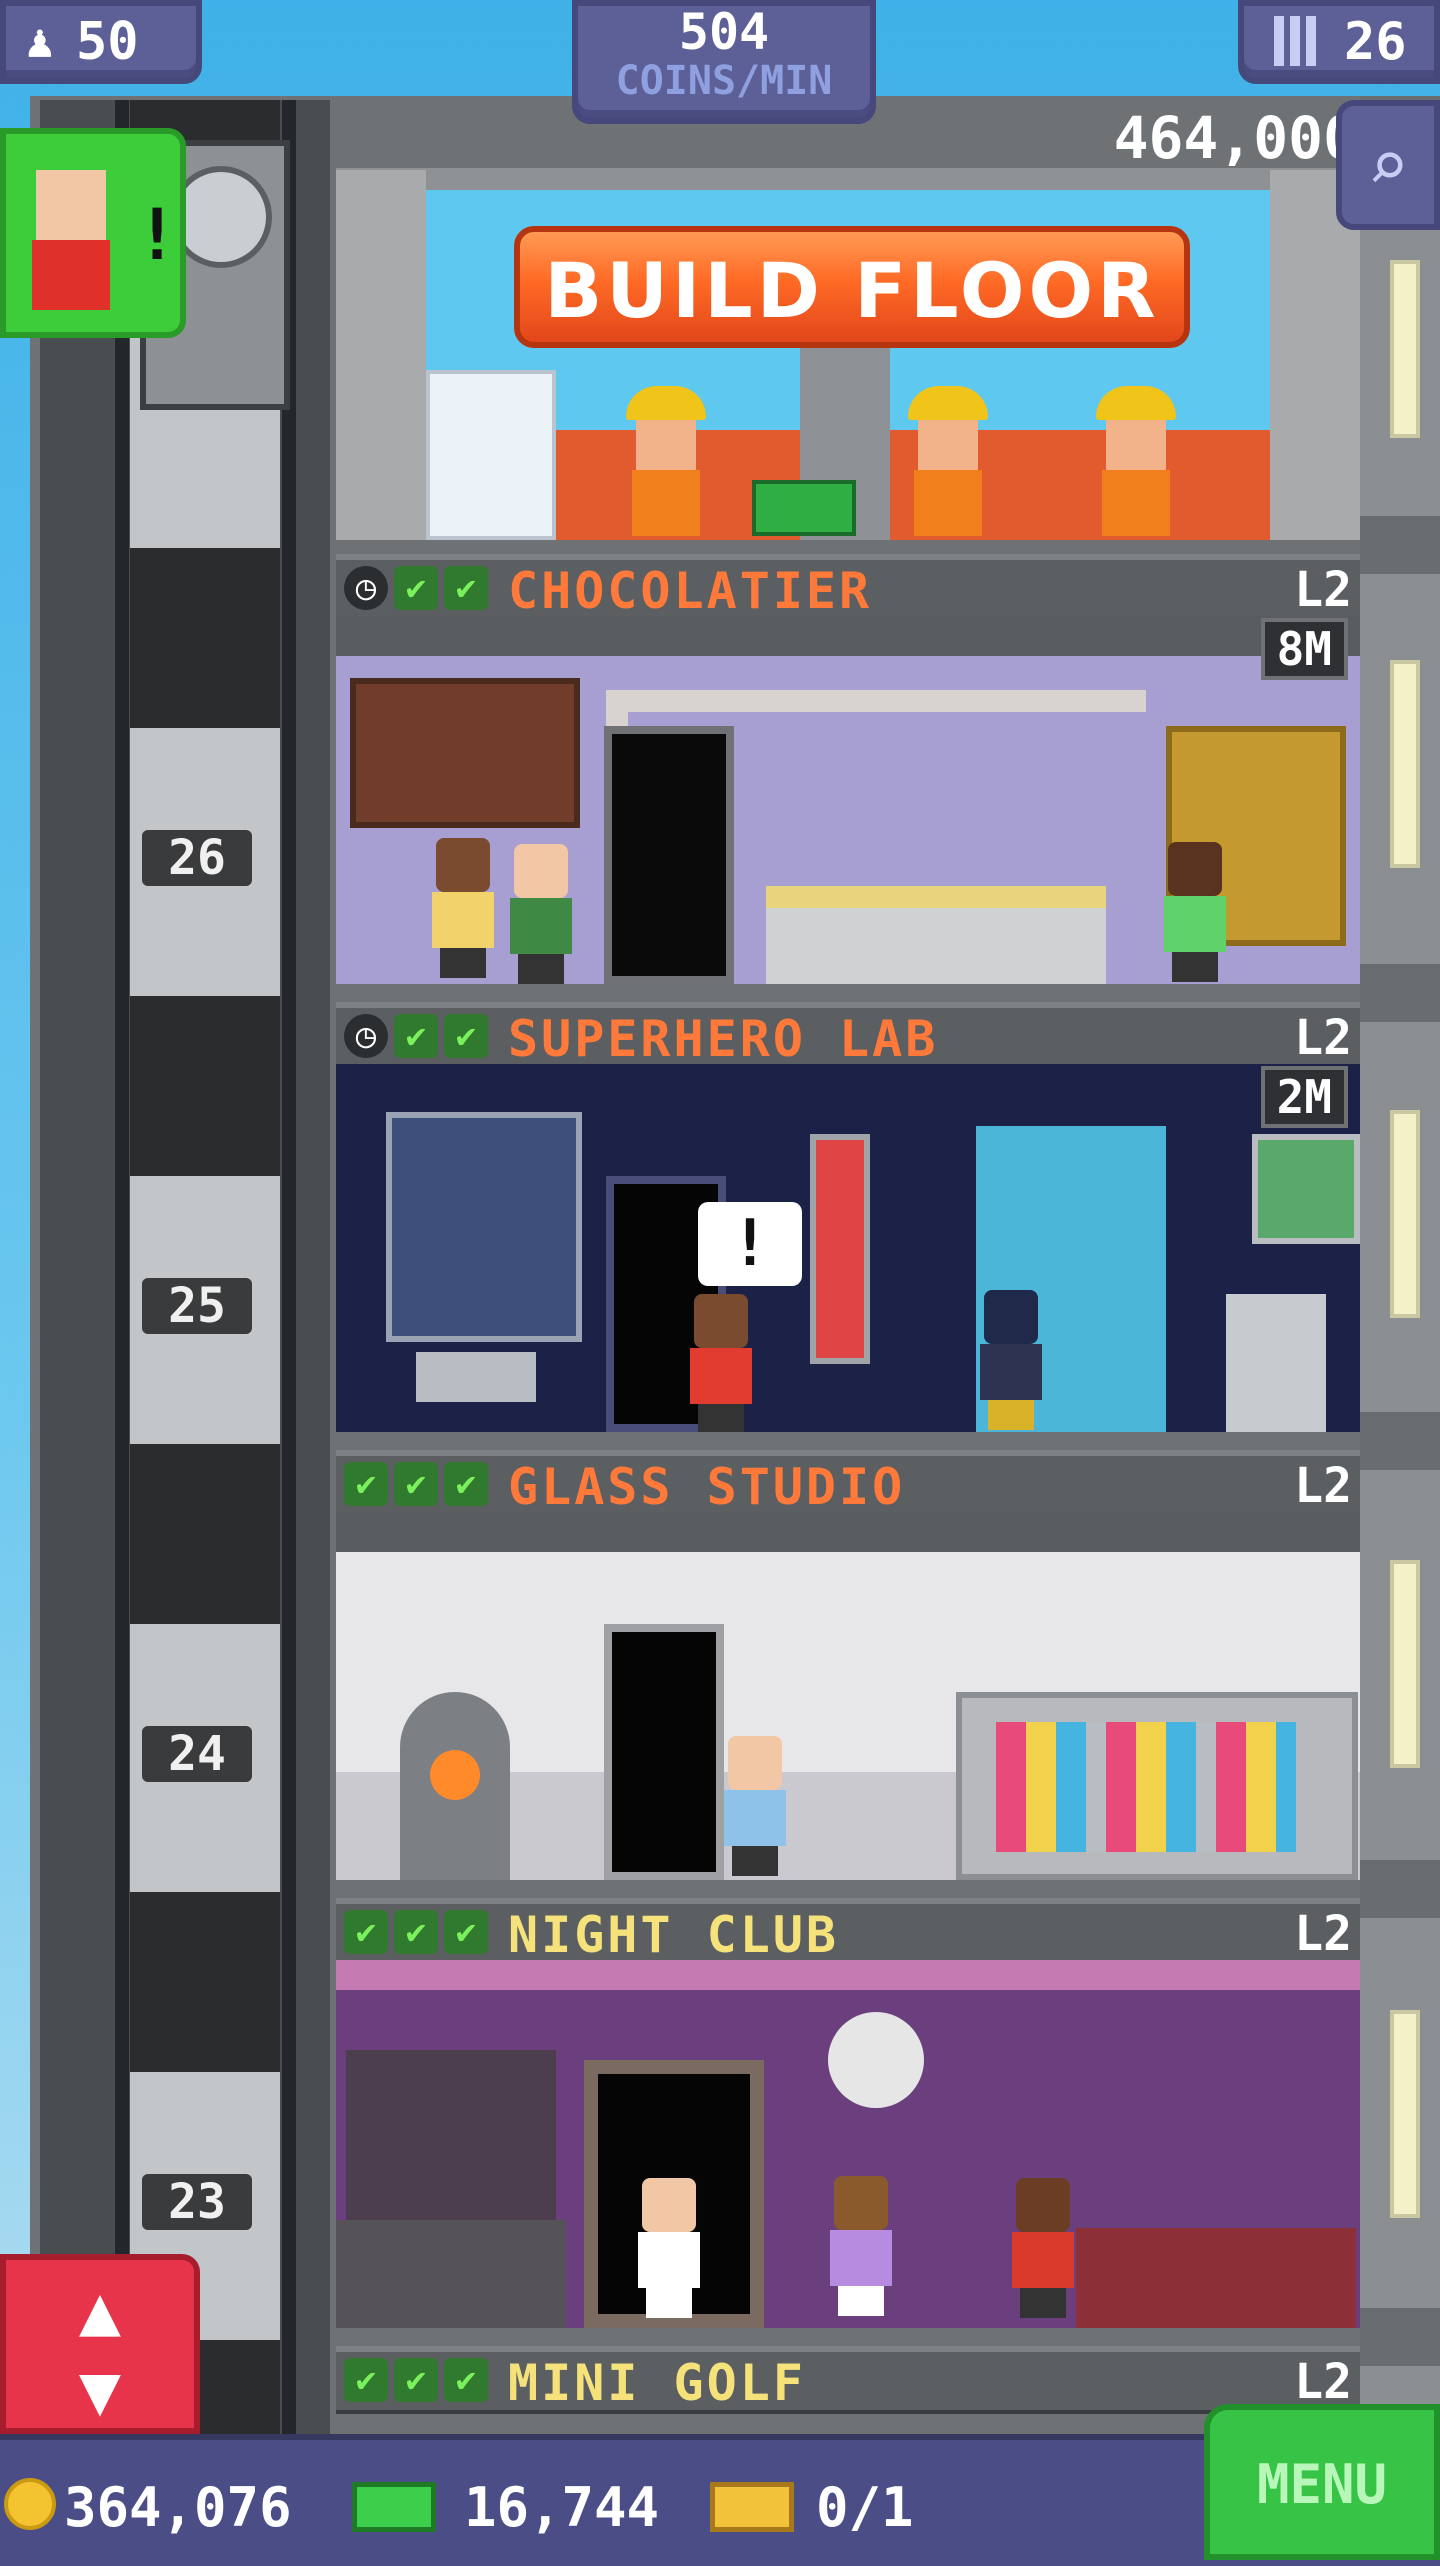 This screenshot has width=1440, height=2566. I want to click on dna-tube, so click(840, 1249).